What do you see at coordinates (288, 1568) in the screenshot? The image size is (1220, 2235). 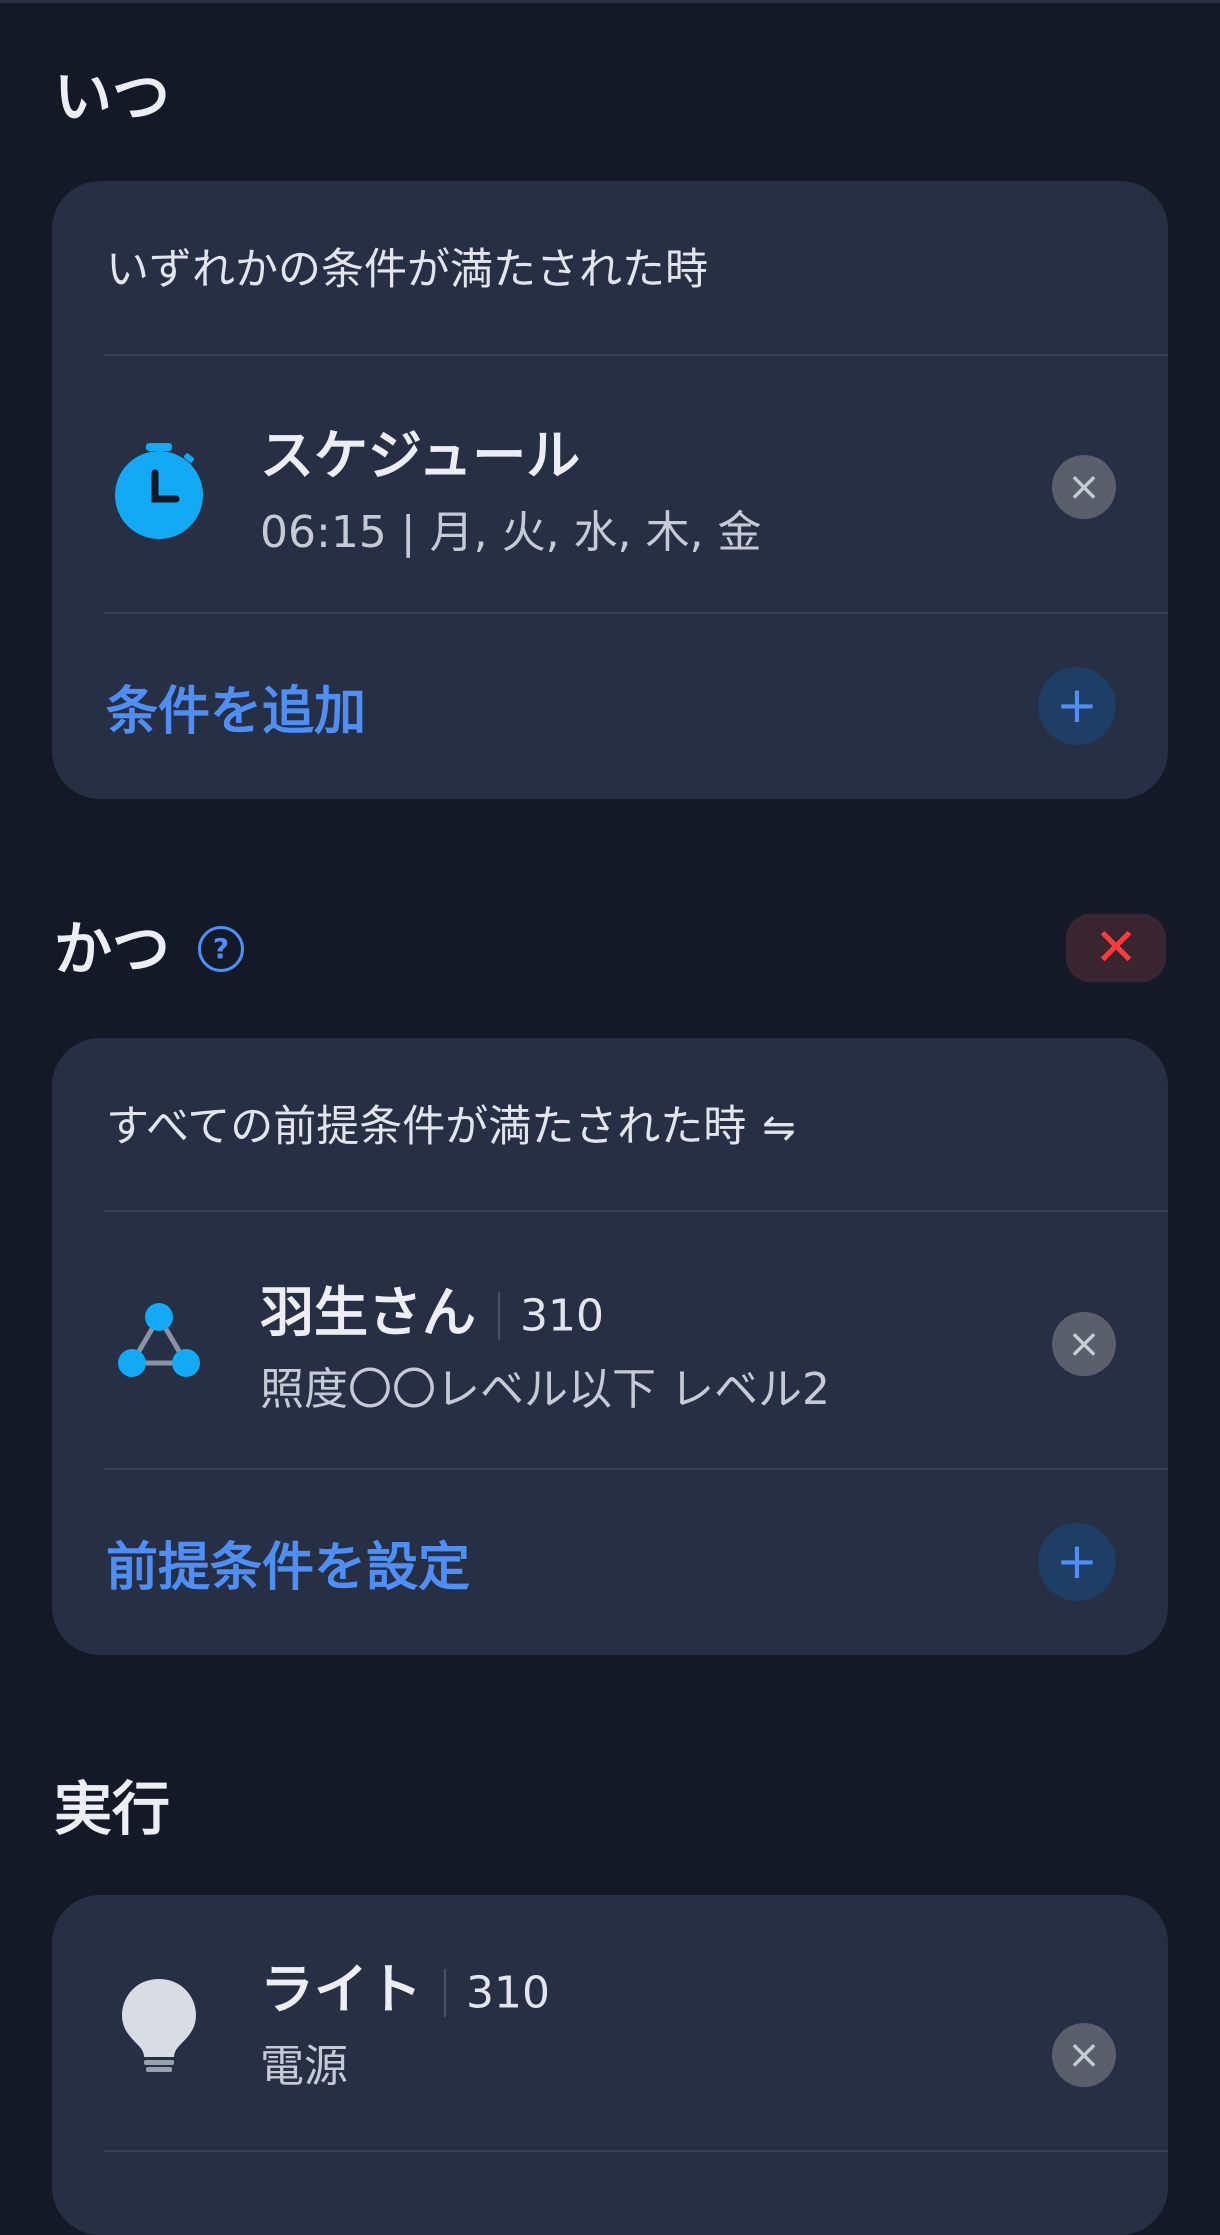 I see `set-precondition-link: 前提条件を設定` at bounding box center [288, 1568].